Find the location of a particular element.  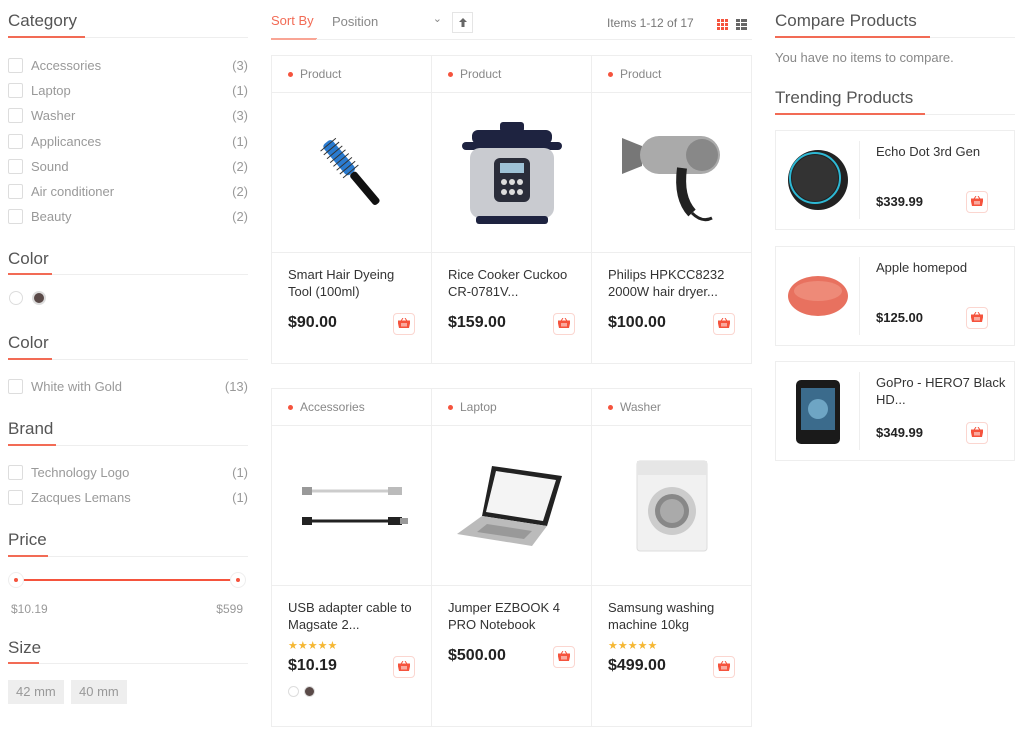

rice-cooker-image is located at coordinates (511, 173).